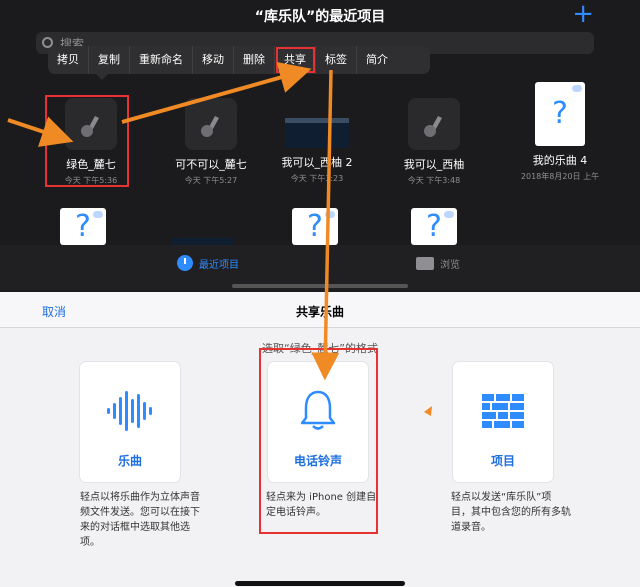 The width and height of the screenshot is (640, 587). What do you see at coordinates (434, 164) in the screenshot?
I see `file-name: 我可以_西柚` at bounding box center [434, 164].